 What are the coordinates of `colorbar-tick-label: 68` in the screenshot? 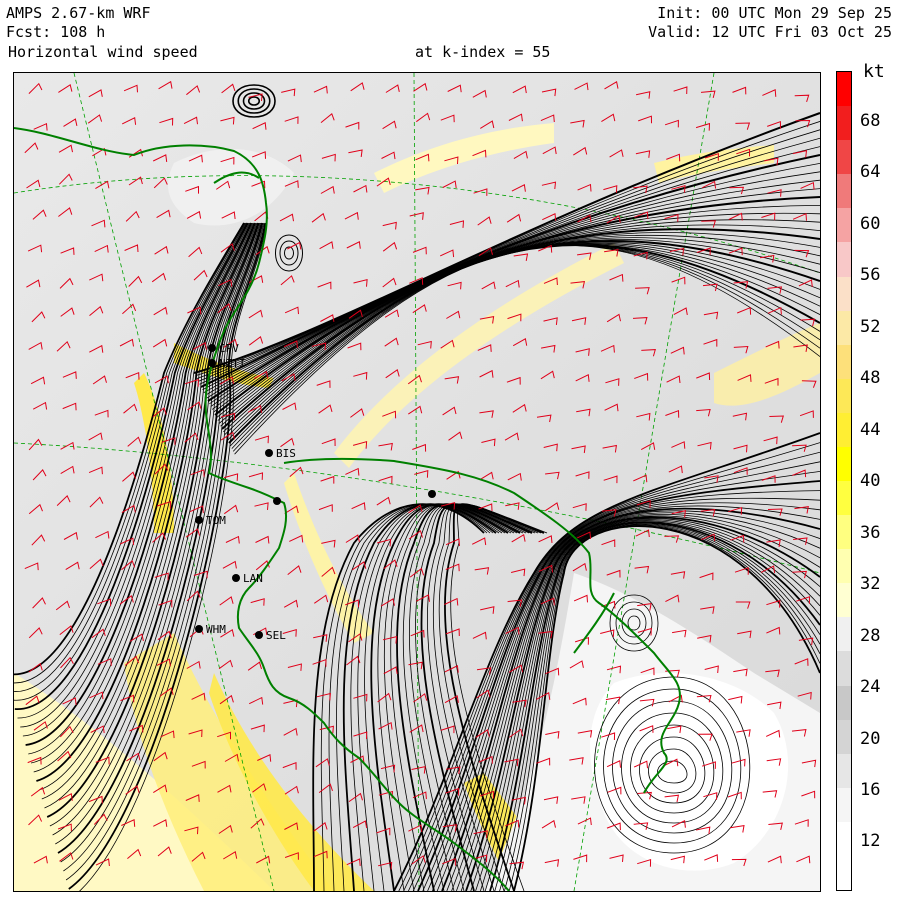 It's located at (870, 121).